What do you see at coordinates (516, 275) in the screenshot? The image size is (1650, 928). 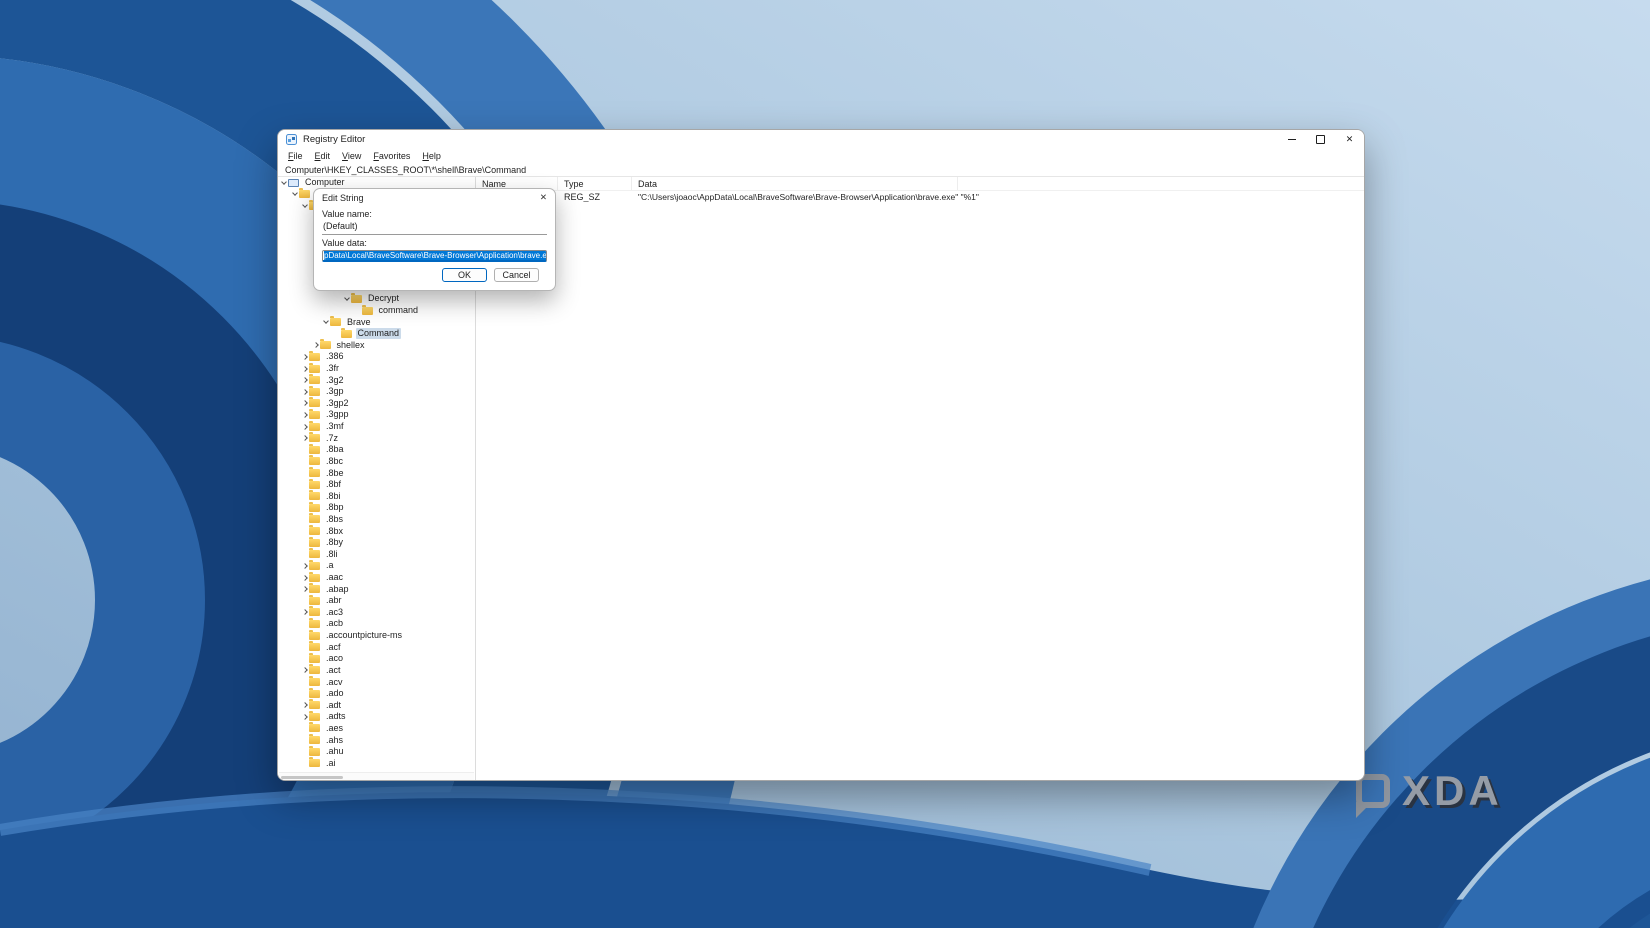 I see `cancel-button: Cancel` at bounding box center [516, 275].